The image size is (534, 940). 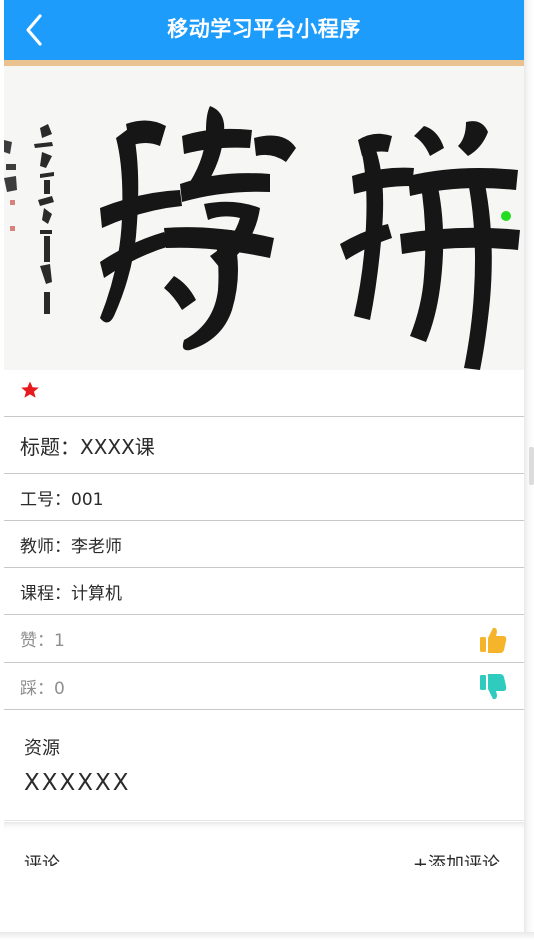 What do you see at coordinates (42, 748) in the screenshot?
I see `resource-label: 资源` at bounding box center [42, 748].